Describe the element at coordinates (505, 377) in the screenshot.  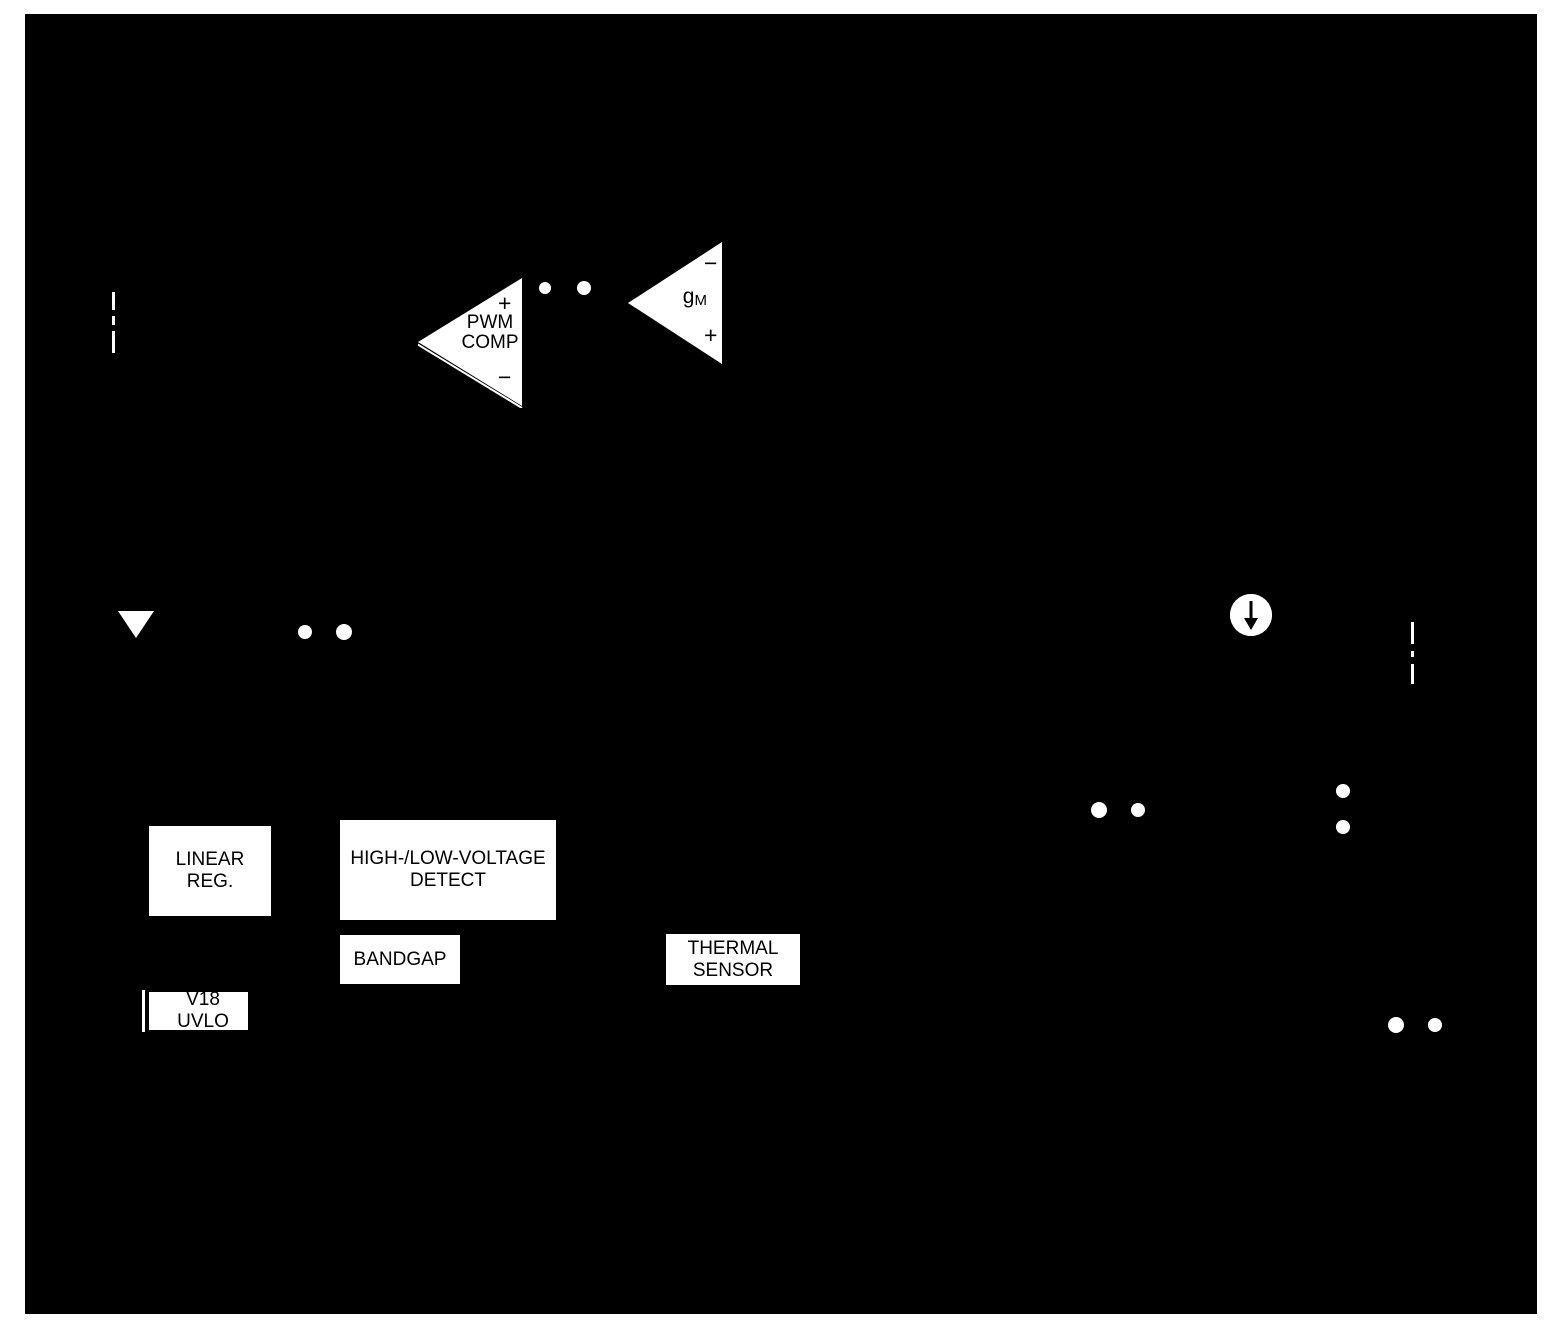
I see `pwm-comparator-minus-pin: −` at that location.